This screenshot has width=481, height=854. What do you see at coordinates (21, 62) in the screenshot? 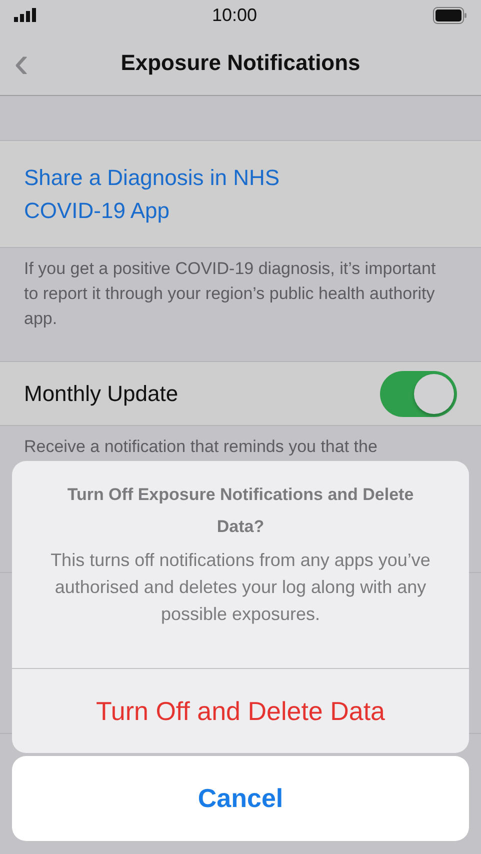
I see `back-button: ‹` at bounding box center [21, 62].